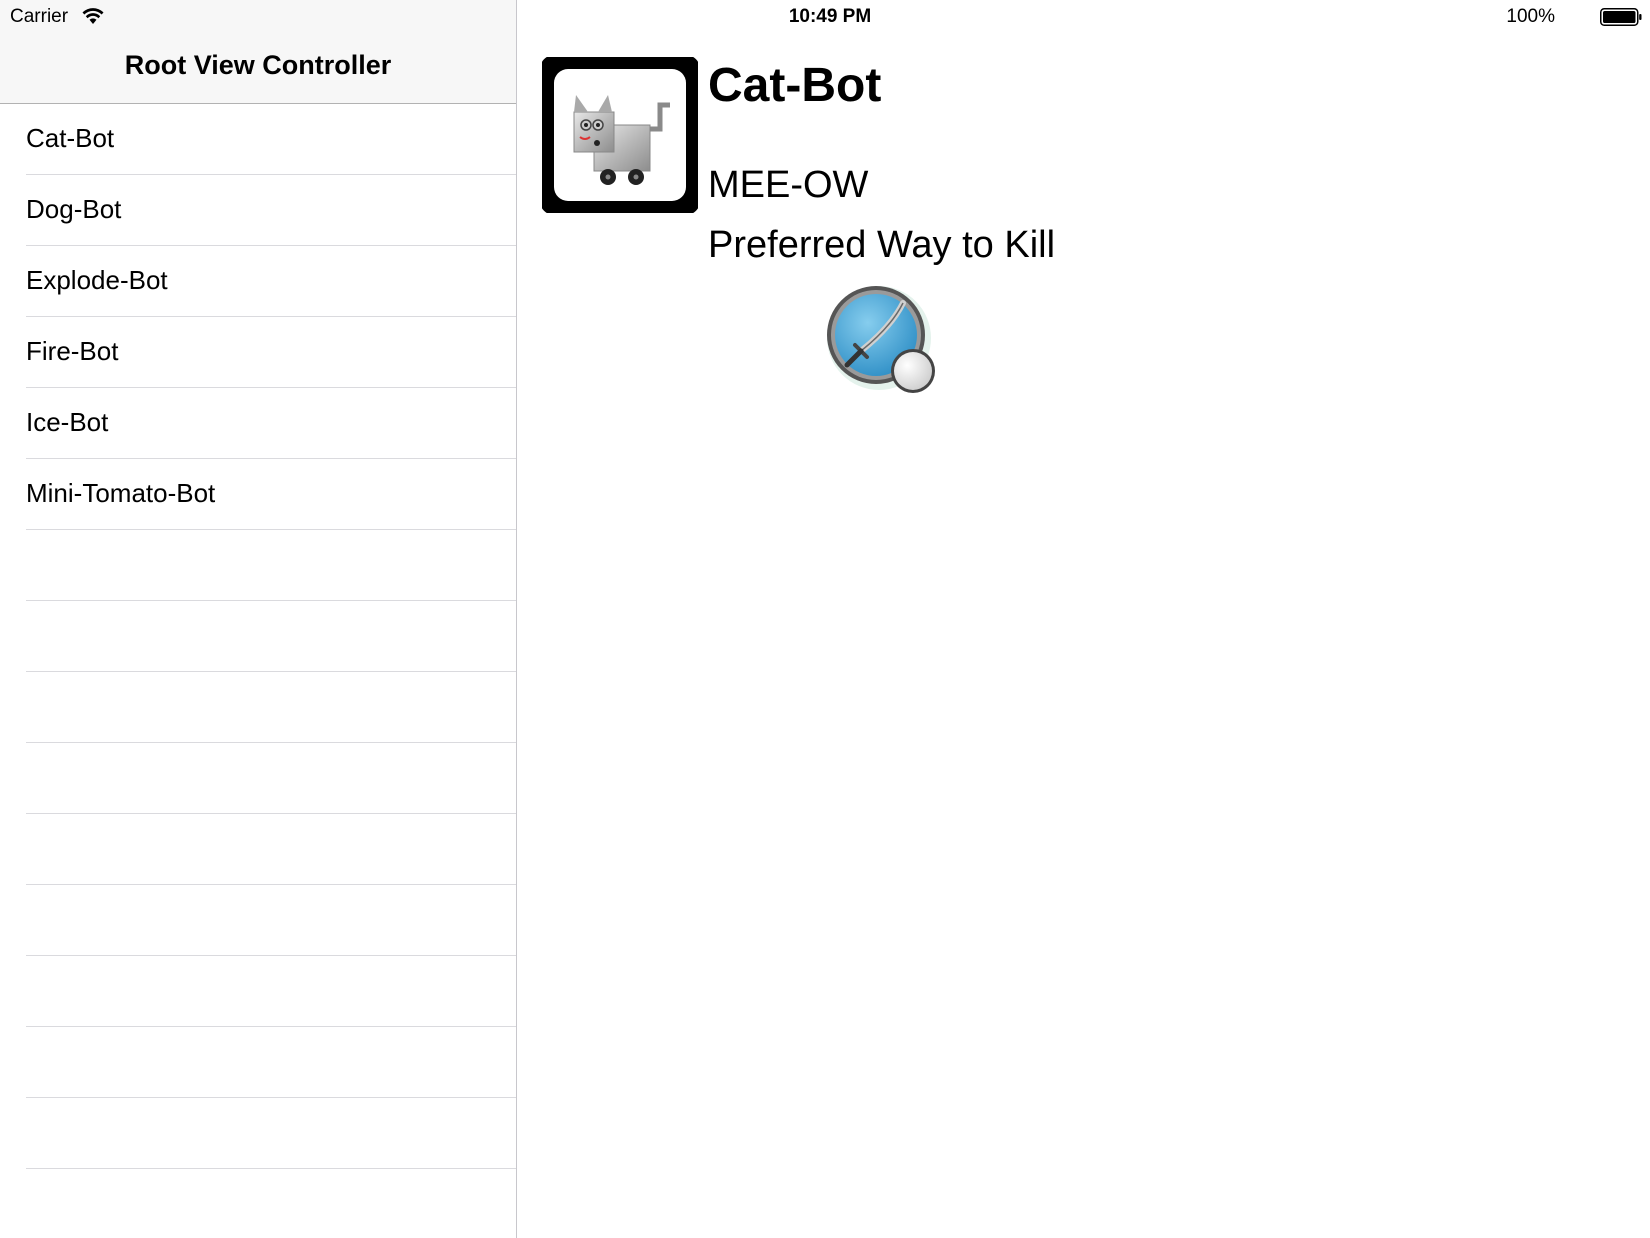 The height and width of the screenshot is (1238, 1650). I want to click on bot-name: Cat-Bot, so click(795, 85).